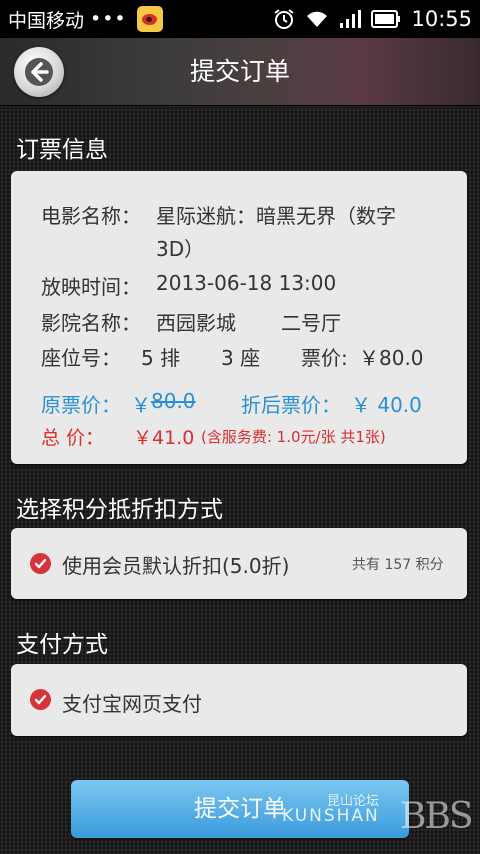  Describe the element at coordinates (324, 358) in the screenshot. I see `price-label: 票价:` at that location.